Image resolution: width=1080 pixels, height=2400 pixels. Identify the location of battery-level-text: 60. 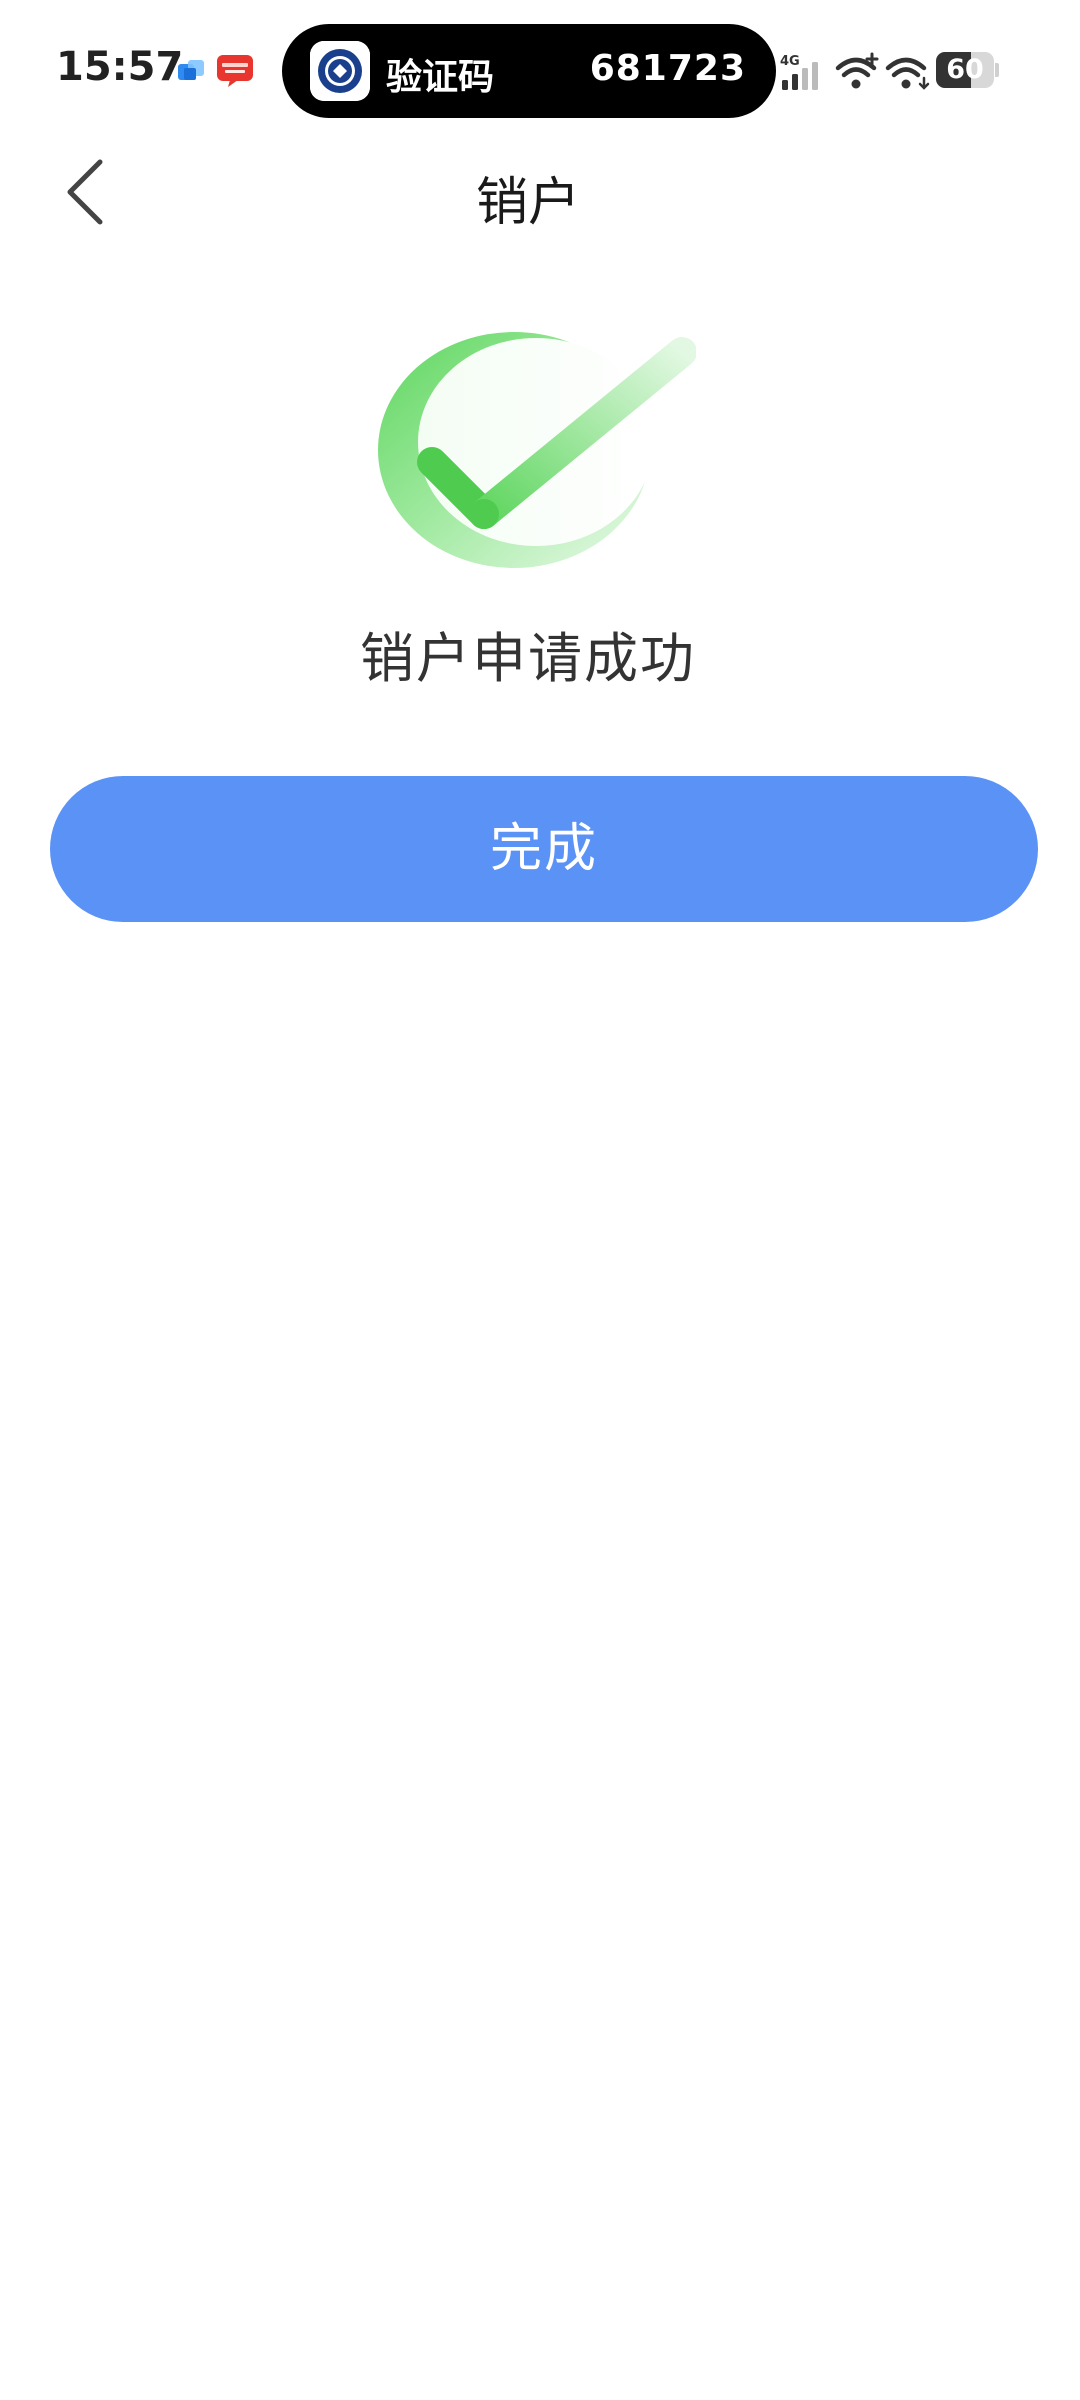
(965, 69).